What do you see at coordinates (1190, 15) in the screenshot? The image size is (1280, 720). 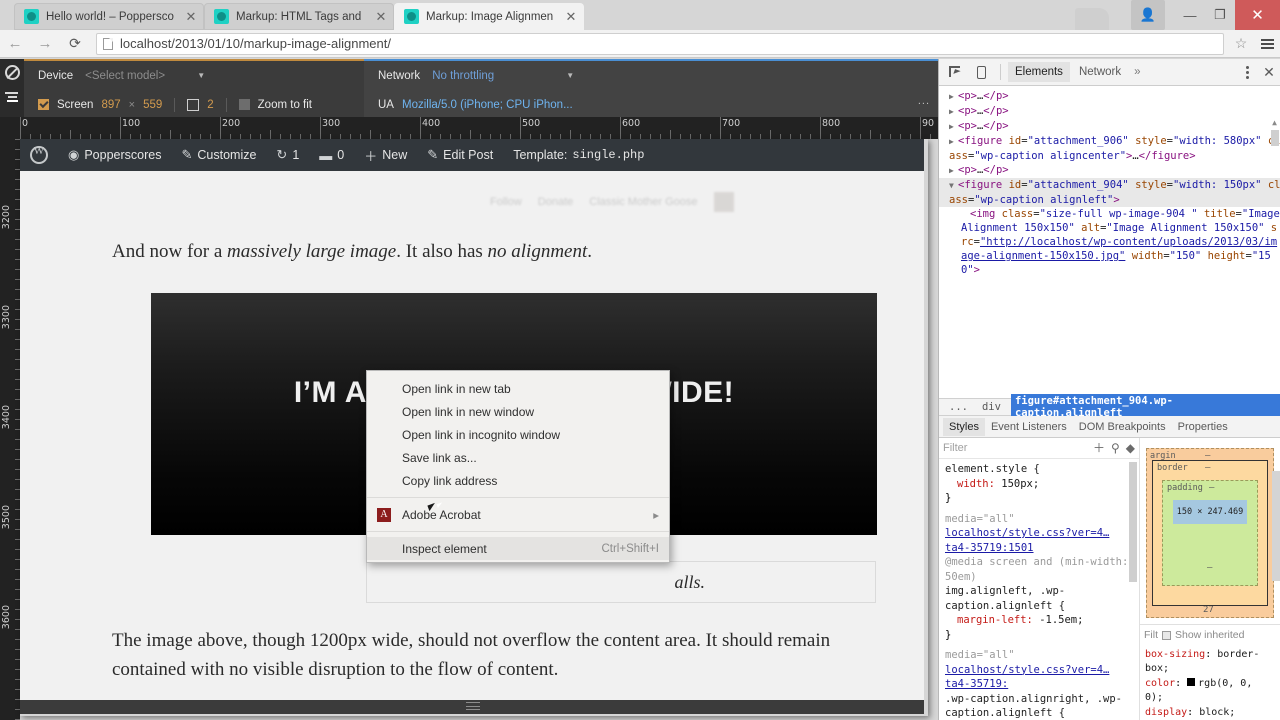 I see `minimize-button: —` at bounding box center [1190, 15].